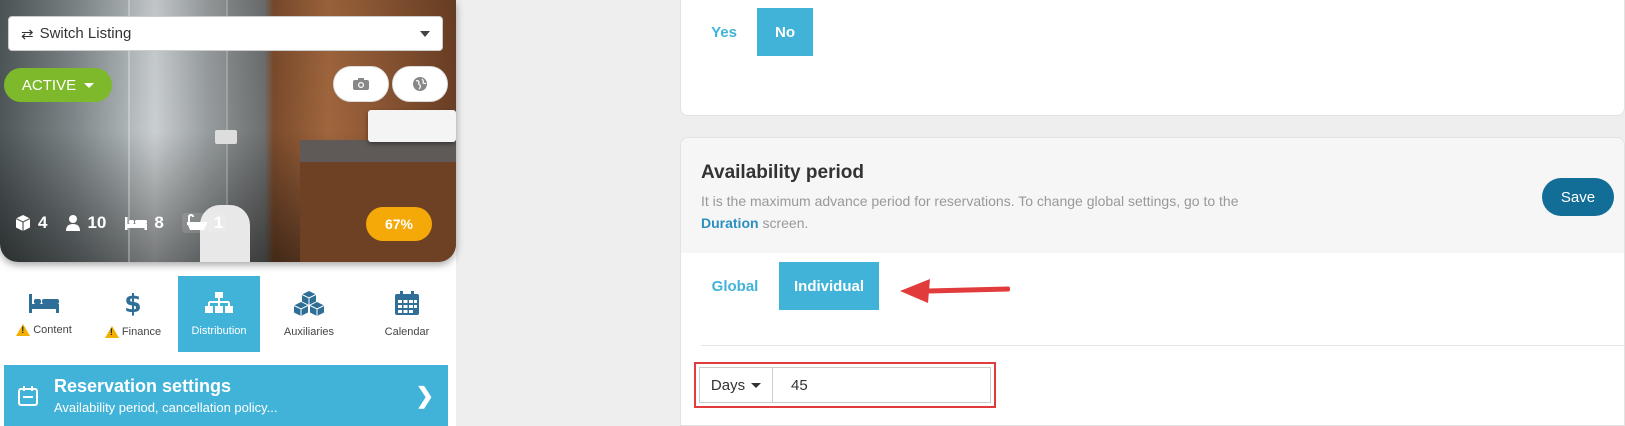 The image size is (1625, 426). What do you see at coordinates (730, 223) in the screenshot?
I see `duration-link: Duration` at bounding box center [730, 223].